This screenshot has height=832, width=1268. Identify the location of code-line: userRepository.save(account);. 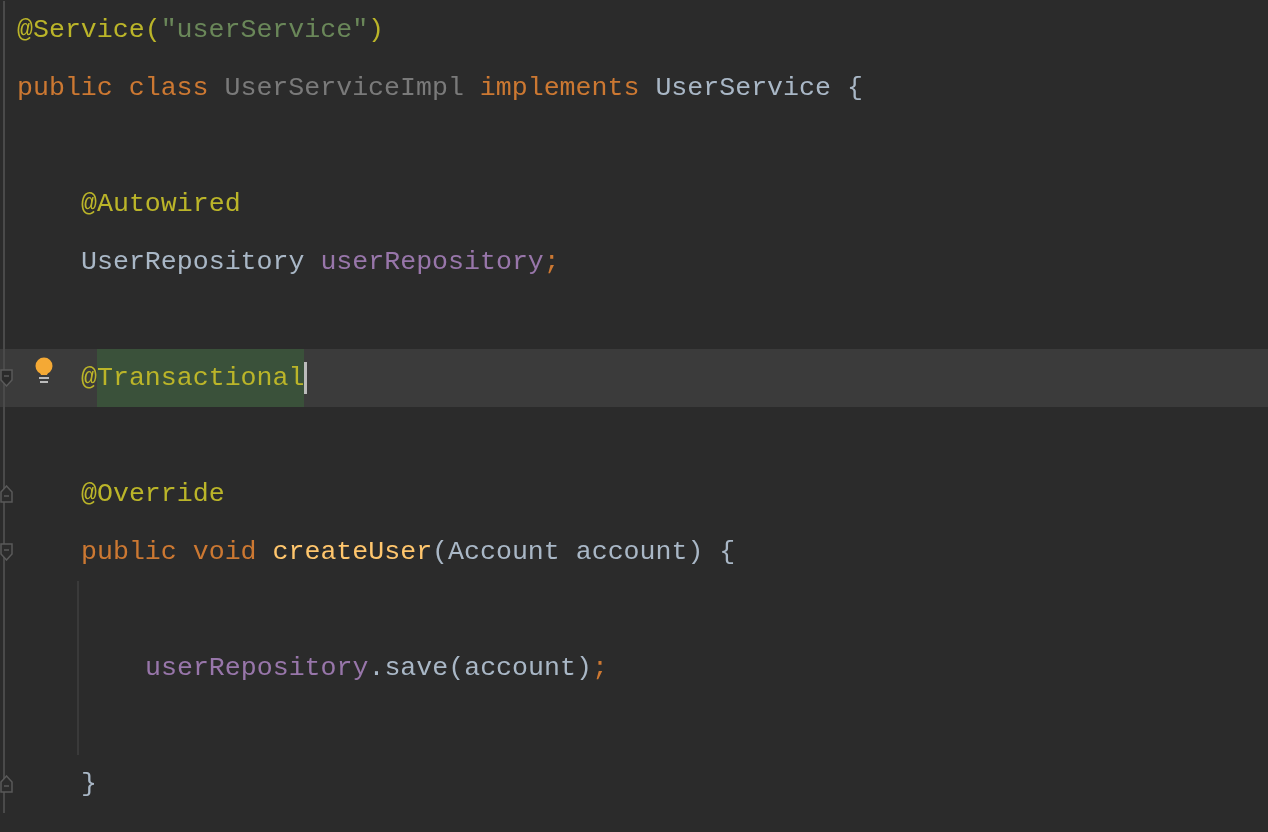
(376, 668).